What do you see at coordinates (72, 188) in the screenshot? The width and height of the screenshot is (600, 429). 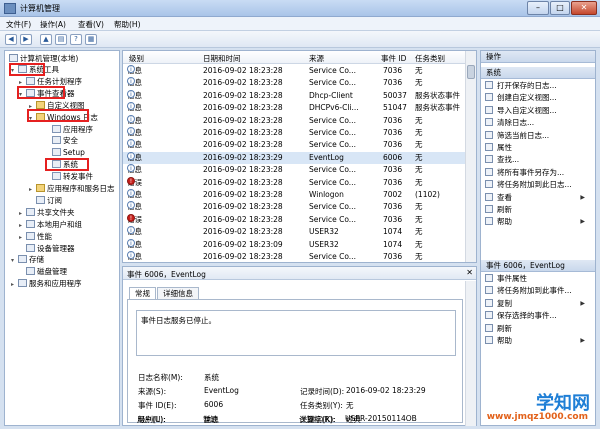 I see `tree-item: ▸ 应用程序和服务日志` at bounding box center [72, 188].